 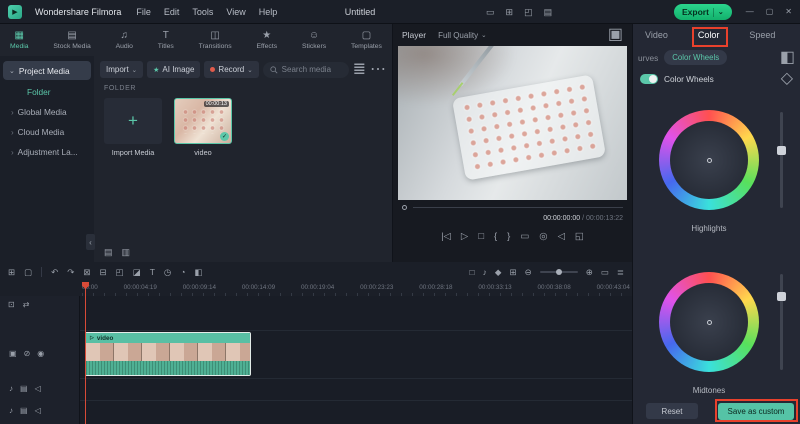 I want to click on collapse-sidebar-button: ‹, so click(x=90, y=242).